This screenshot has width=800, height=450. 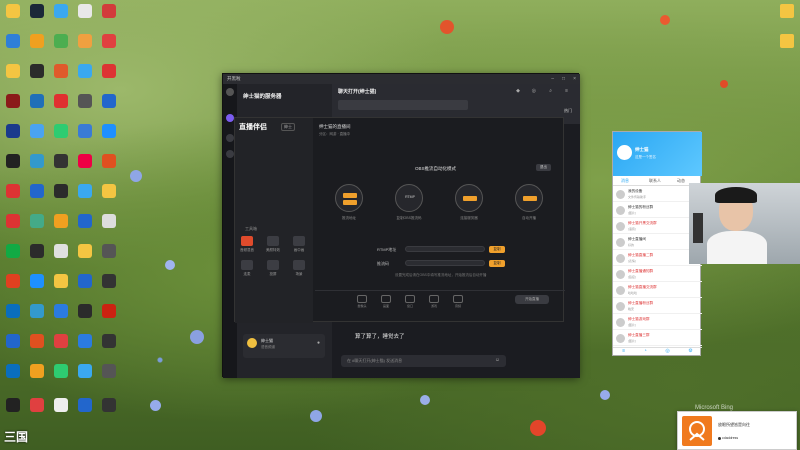 What do you see at coordinates (299, 241) in the screenshot?
I see `pip-icon` at bounding box center [299, 241].